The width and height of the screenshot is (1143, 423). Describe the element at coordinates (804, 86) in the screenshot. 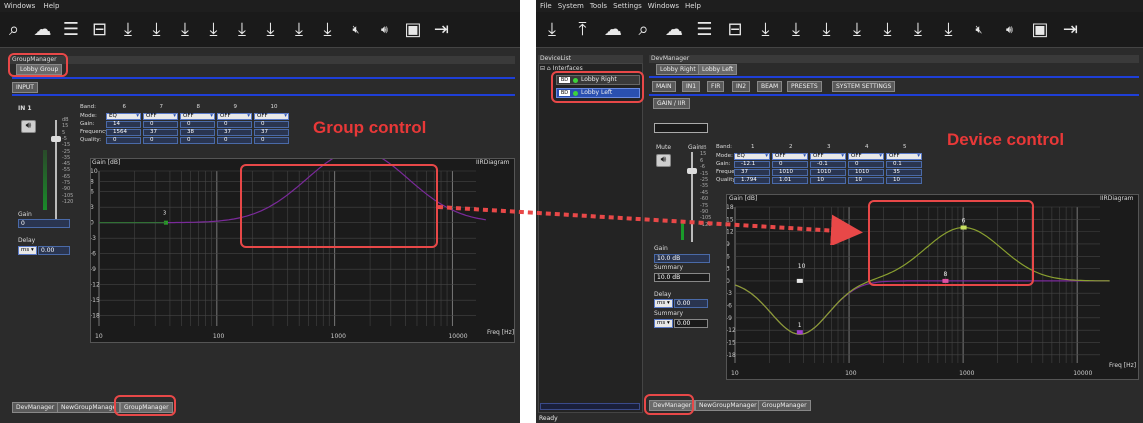

I see `tab-presets: PRESETS` at that location.